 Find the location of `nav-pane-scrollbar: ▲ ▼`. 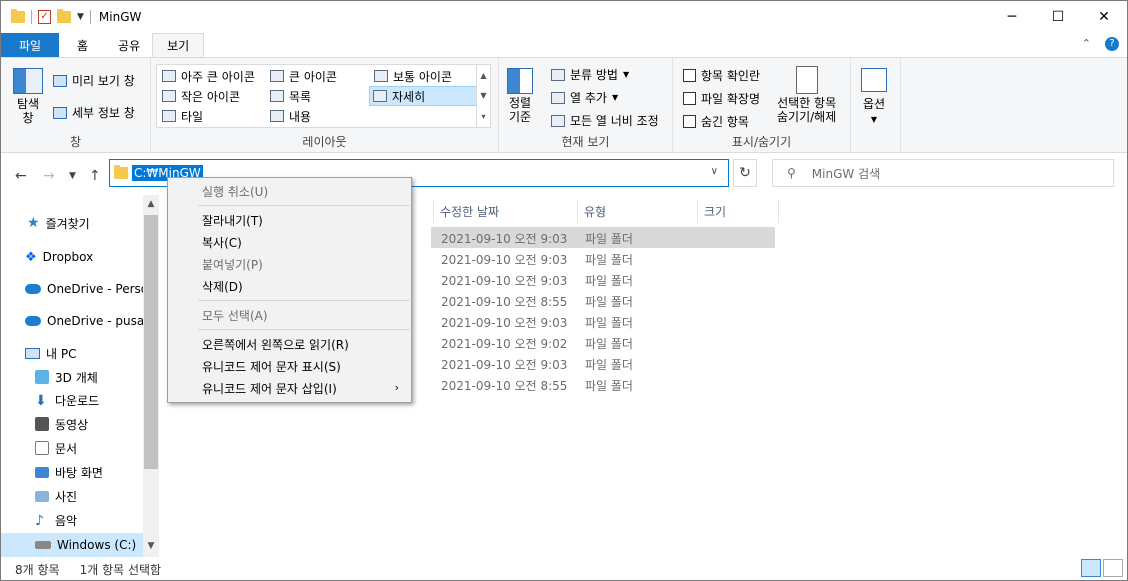

nav-pane-scrollbar: ▲ ▼ is located at coordinates (151, 376).